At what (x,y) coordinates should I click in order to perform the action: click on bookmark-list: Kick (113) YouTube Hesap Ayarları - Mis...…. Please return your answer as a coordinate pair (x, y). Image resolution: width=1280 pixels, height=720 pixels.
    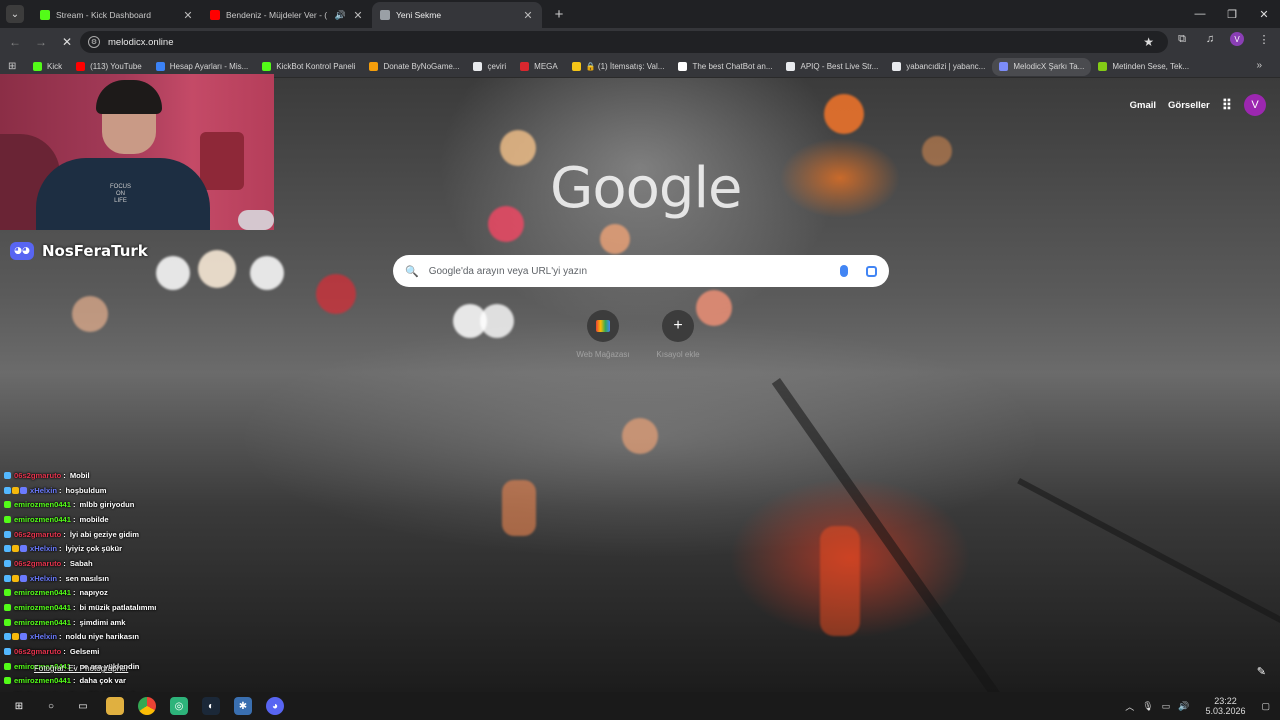
    Looking at the image, I should click on (611, 66).